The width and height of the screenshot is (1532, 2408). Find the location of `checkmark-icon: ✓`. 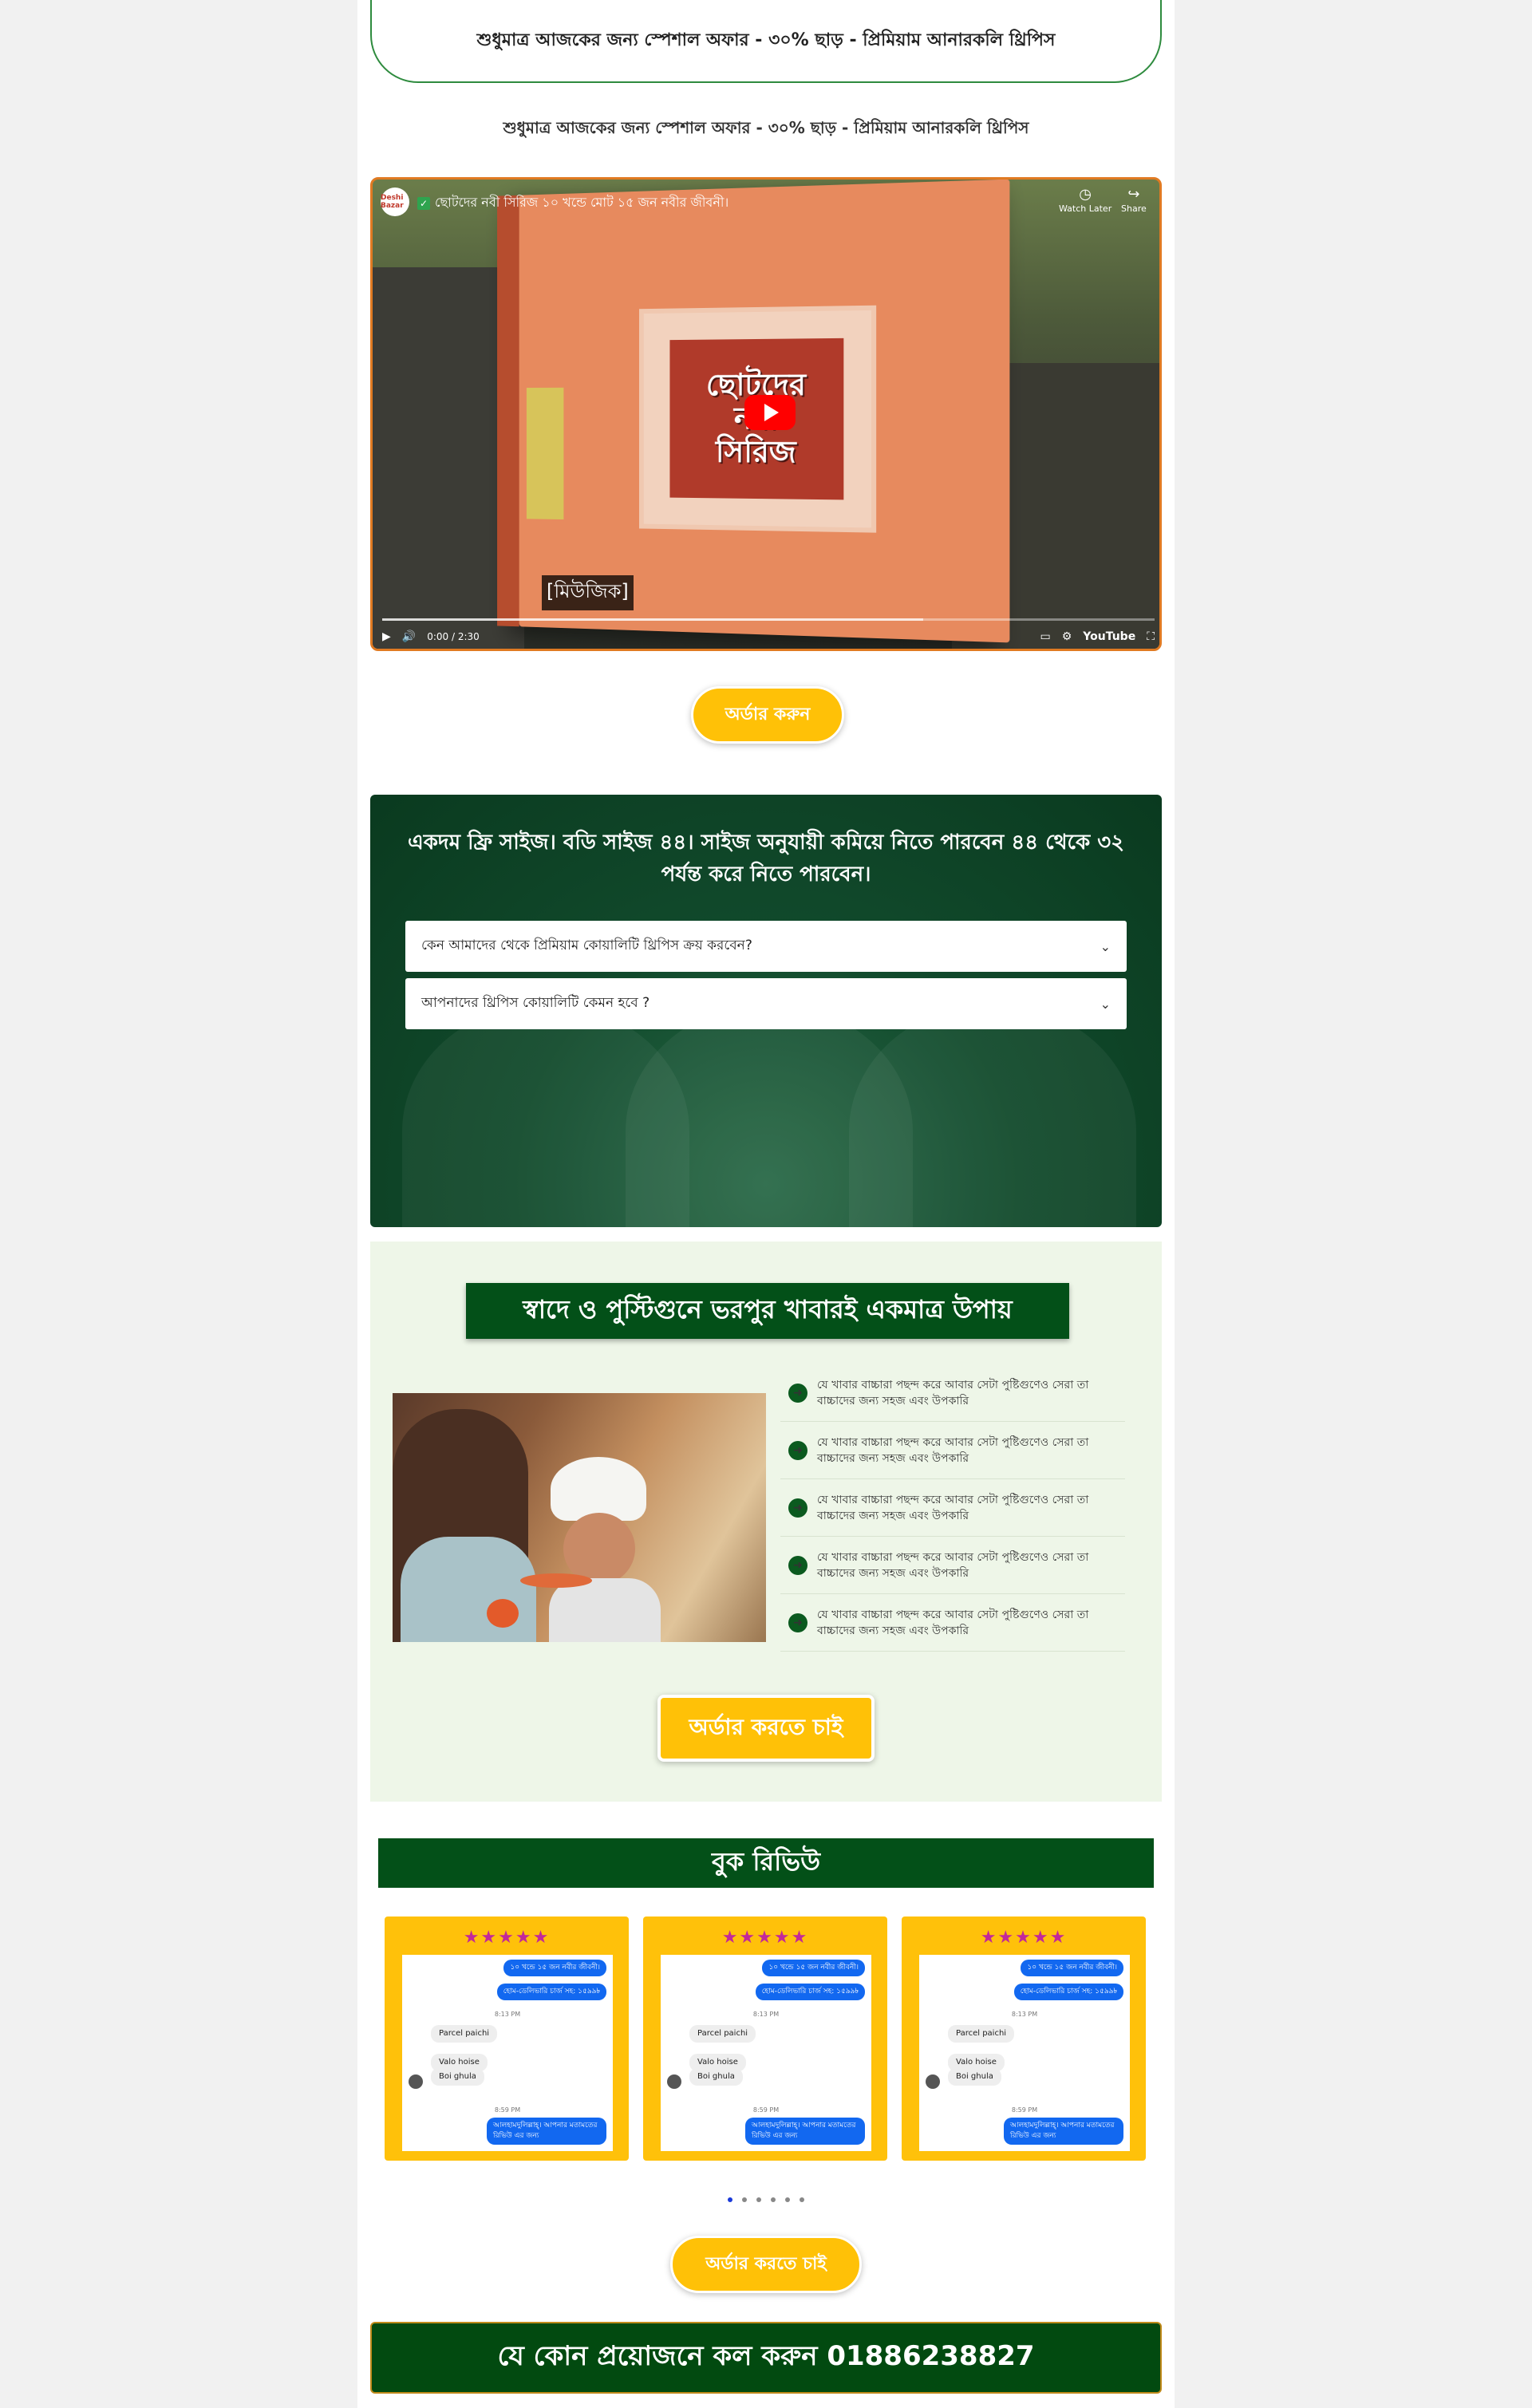

checkmark-icon: ✓ is located at coordinates (424, 203).